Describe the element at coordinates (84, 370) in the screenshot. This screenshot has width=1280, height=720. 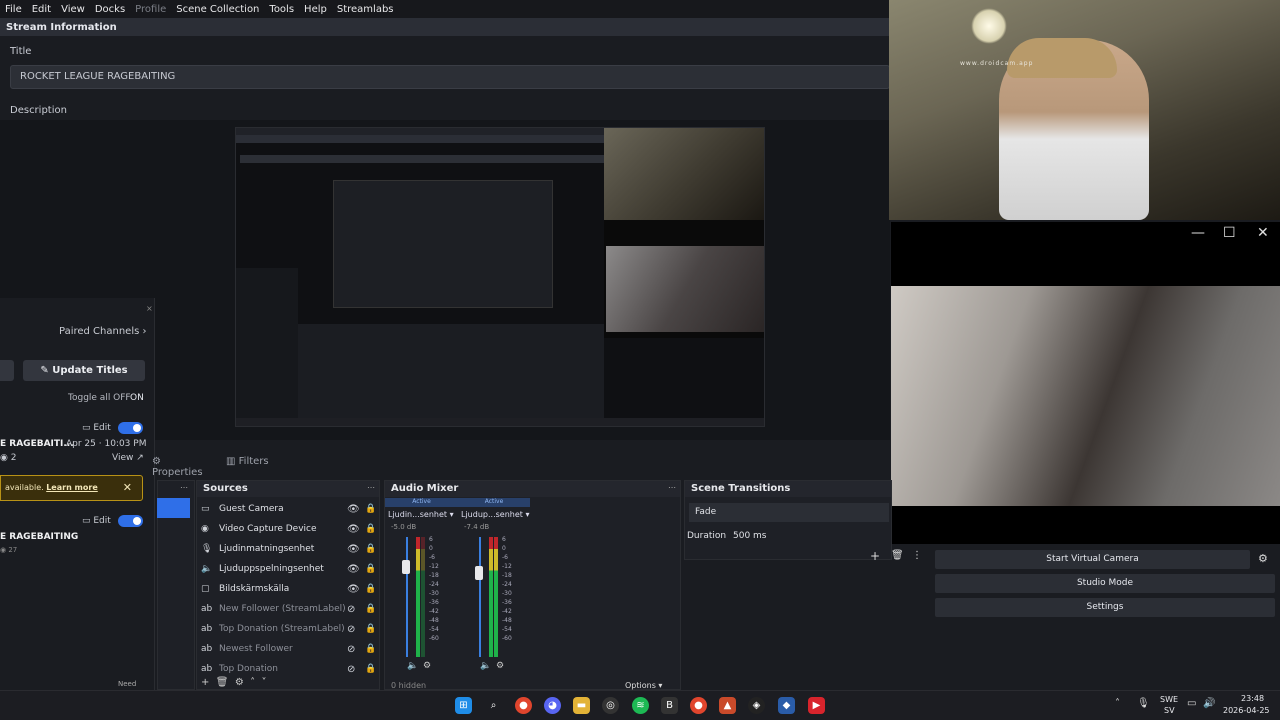
I see `update-titles-button: ✎ Update Titles` at that location.